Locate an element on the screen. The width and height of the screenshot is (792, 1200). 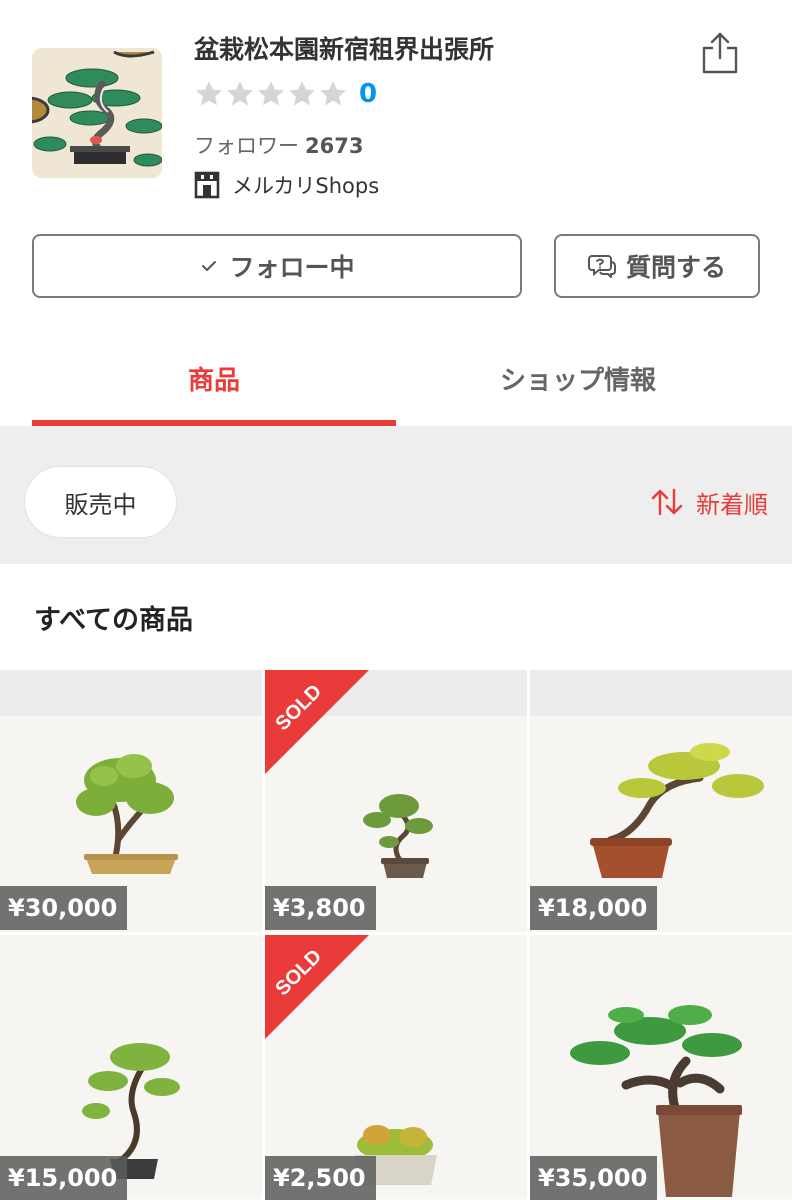
mercari-shops-label: メルカリShops is located at coordinates (286, 185).